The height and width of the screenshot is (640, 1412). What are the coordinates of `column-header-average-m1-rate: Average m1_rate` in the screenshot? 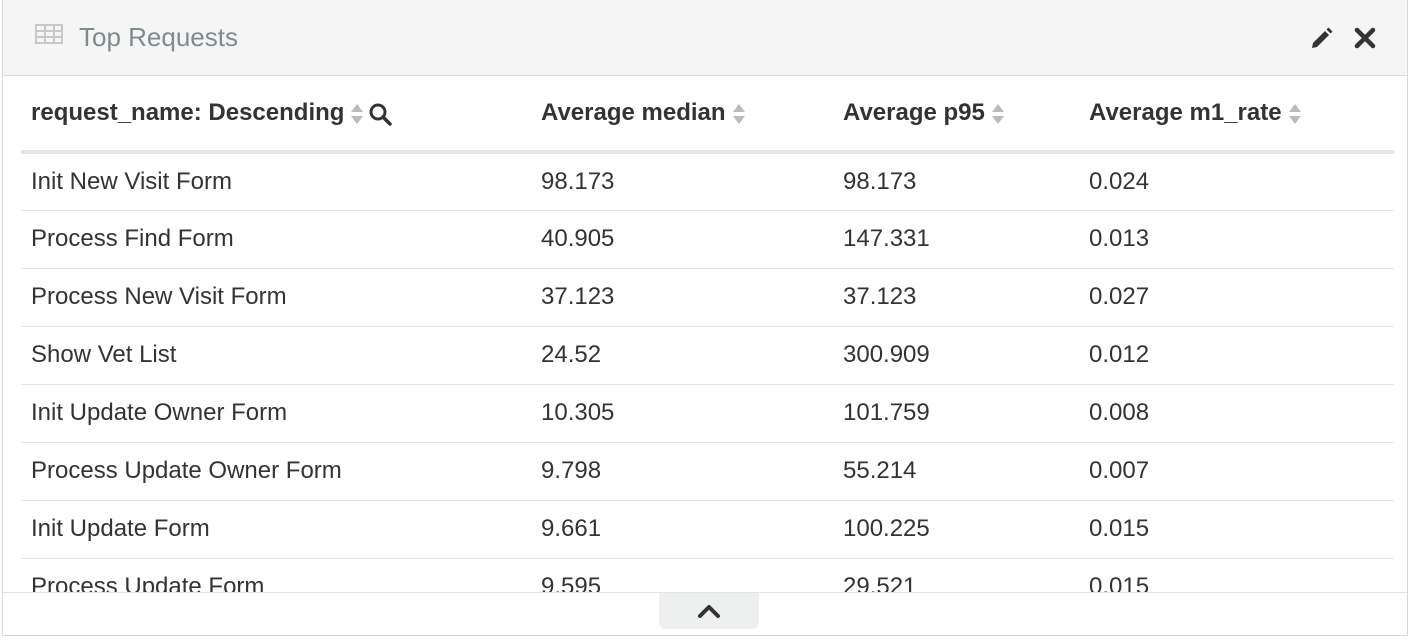 It's located at (1236, 115).